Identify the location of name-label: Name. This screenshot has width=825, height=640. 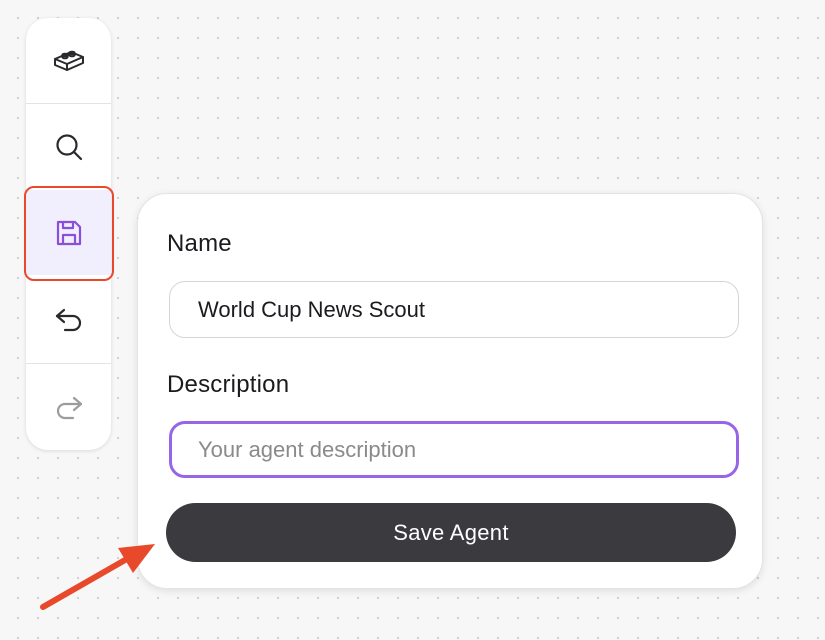
(199, 243).